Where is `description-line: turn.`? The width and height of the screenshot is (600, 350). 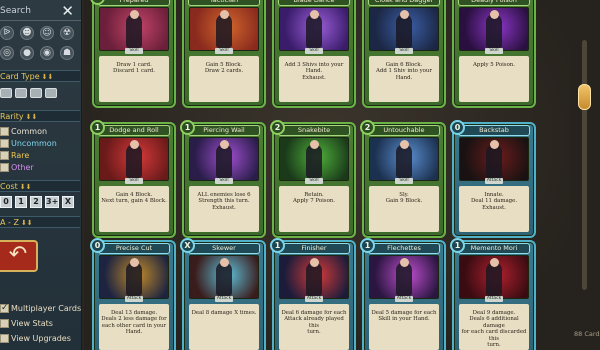 description-line: turn. is located at coordinates (314, 332).